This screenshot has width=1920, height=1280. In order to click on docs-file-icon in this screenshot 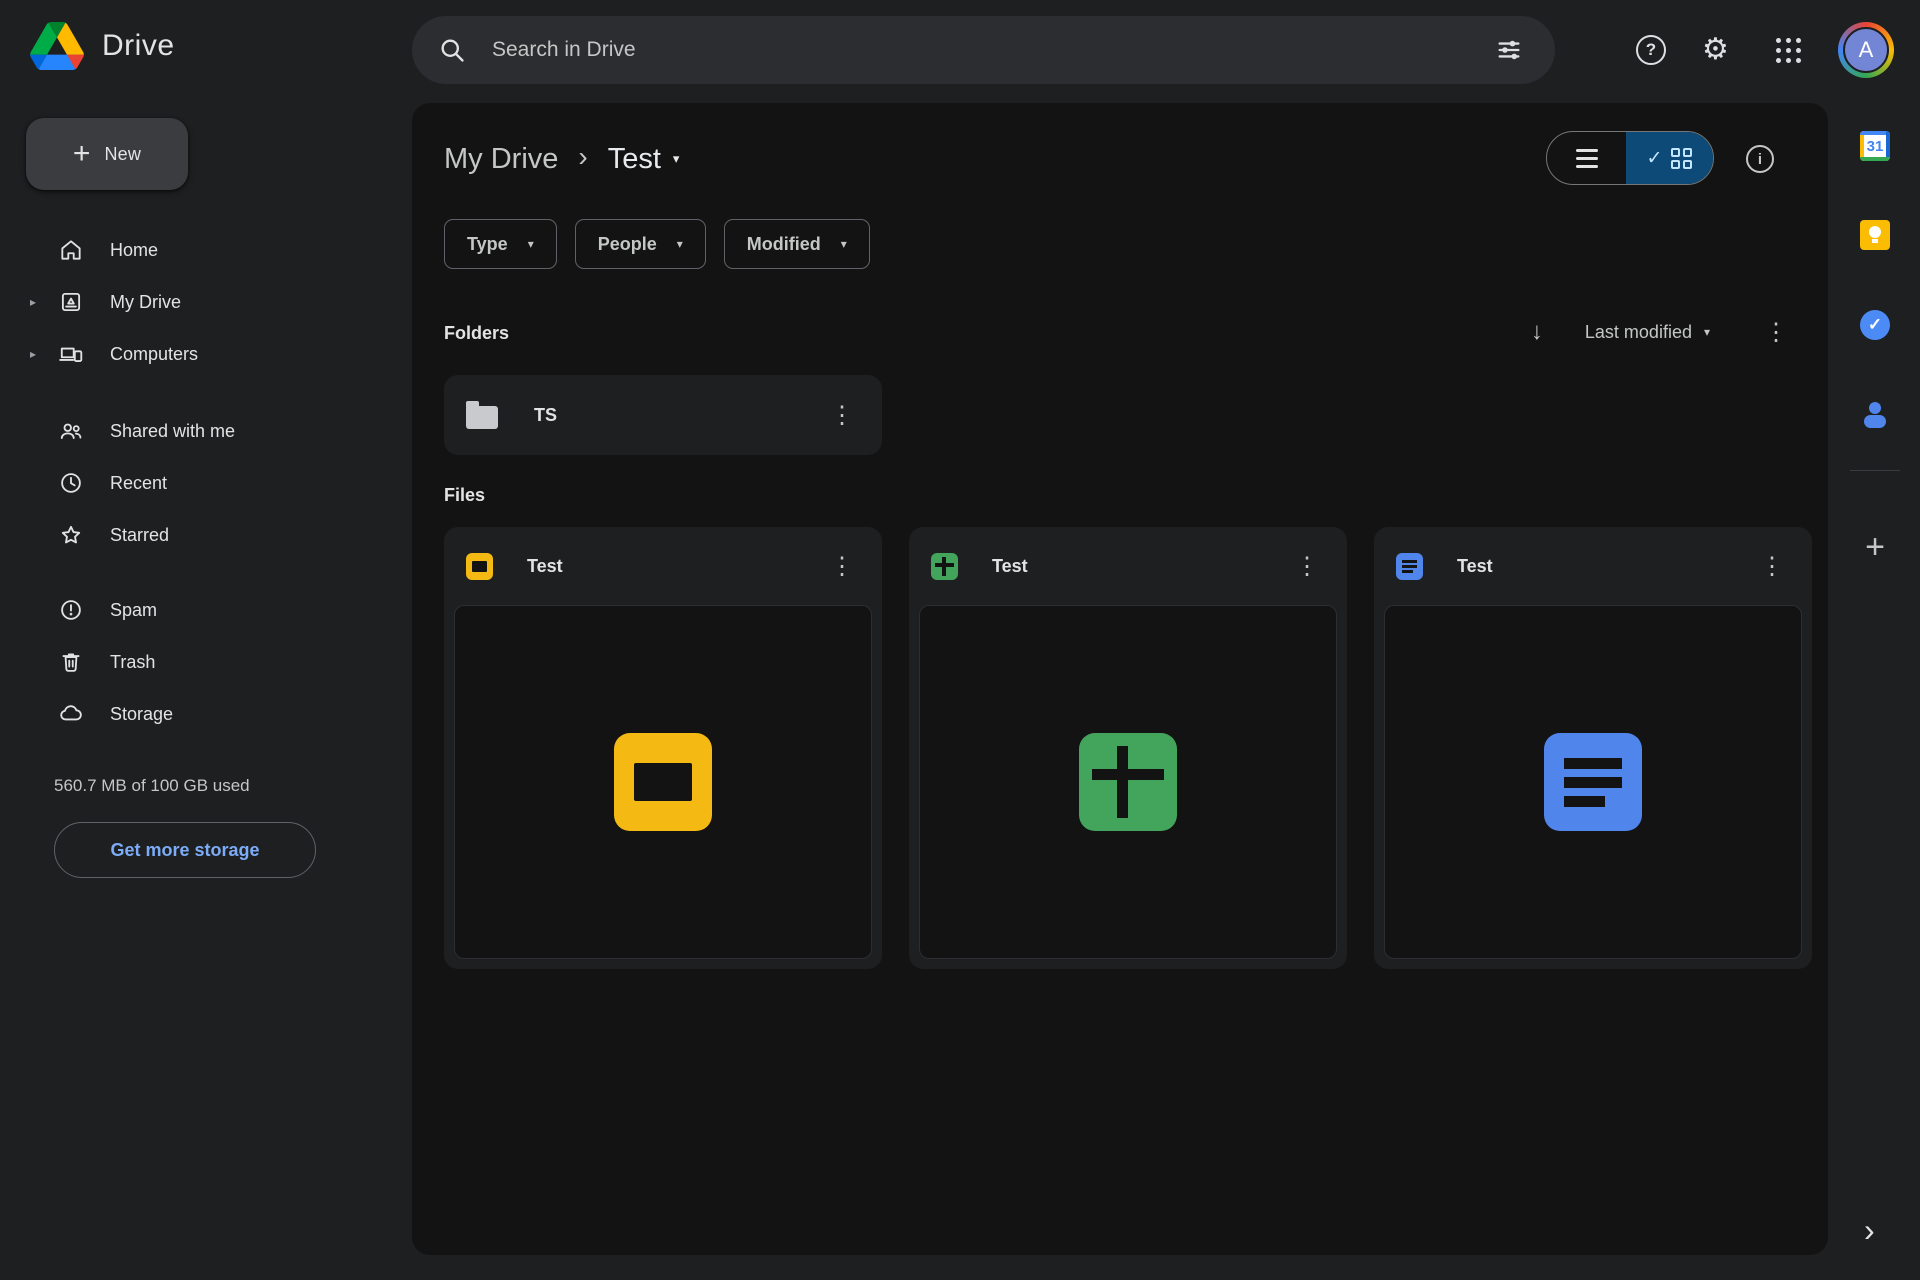, I will do `click(1409, 566)`.